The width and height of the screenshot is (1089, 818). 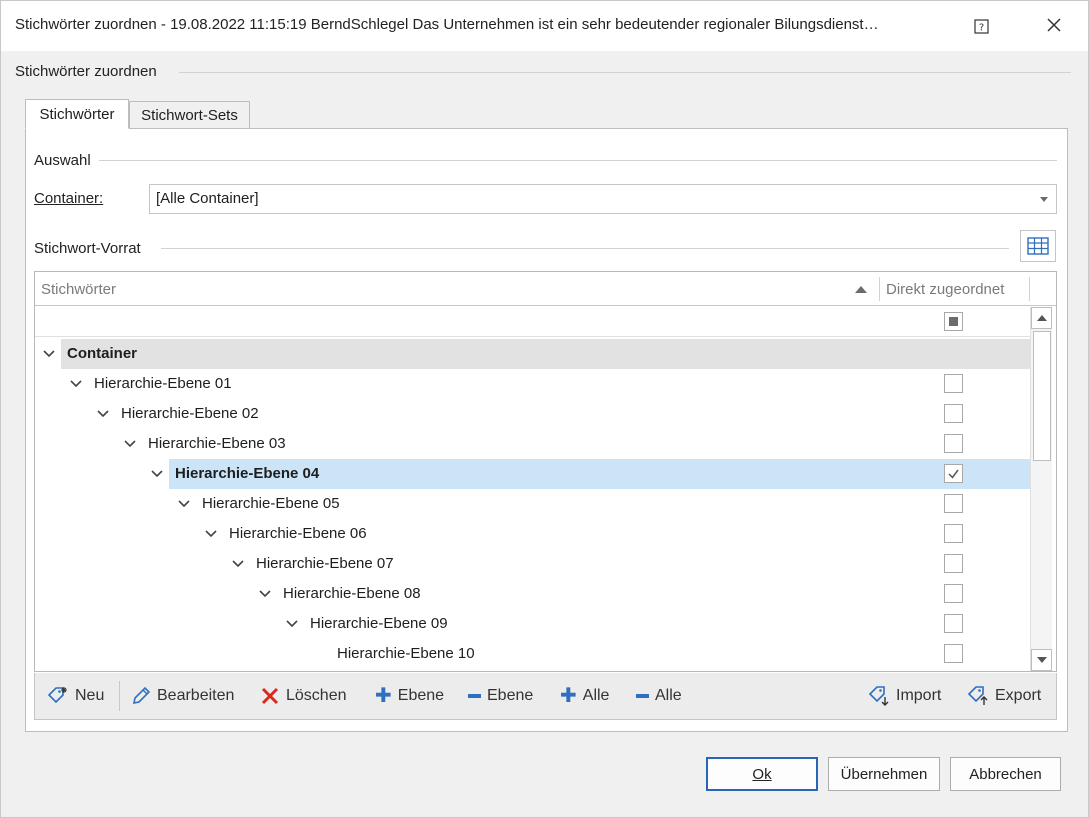 What do you see at coordinates (379, 623) in the screenshot?
I see `tree-row-label: Hierarchie-Ebene 09` at bounding box center [379, 623].